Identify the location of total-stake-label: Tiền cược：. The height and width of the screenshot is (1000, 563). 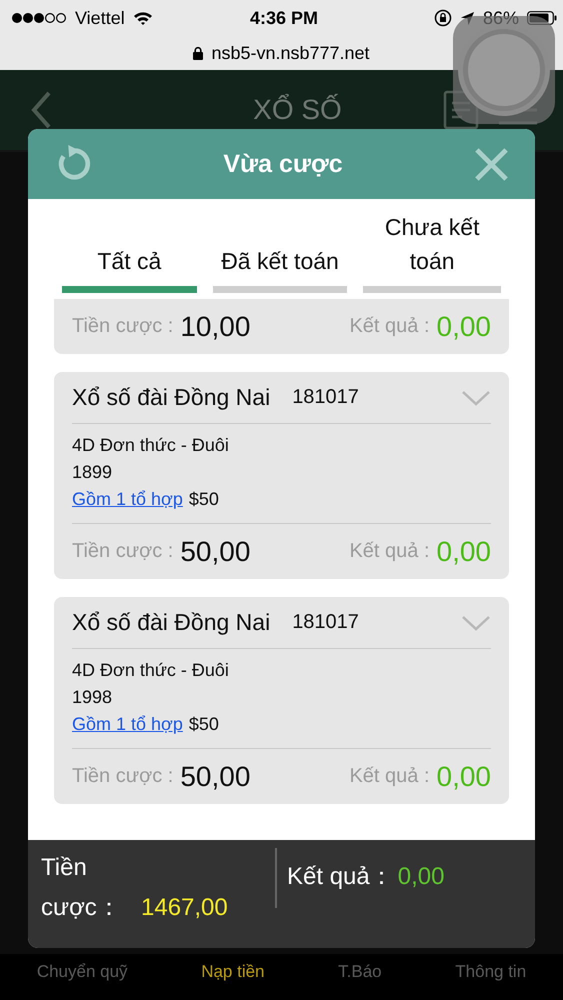
(81, 888).